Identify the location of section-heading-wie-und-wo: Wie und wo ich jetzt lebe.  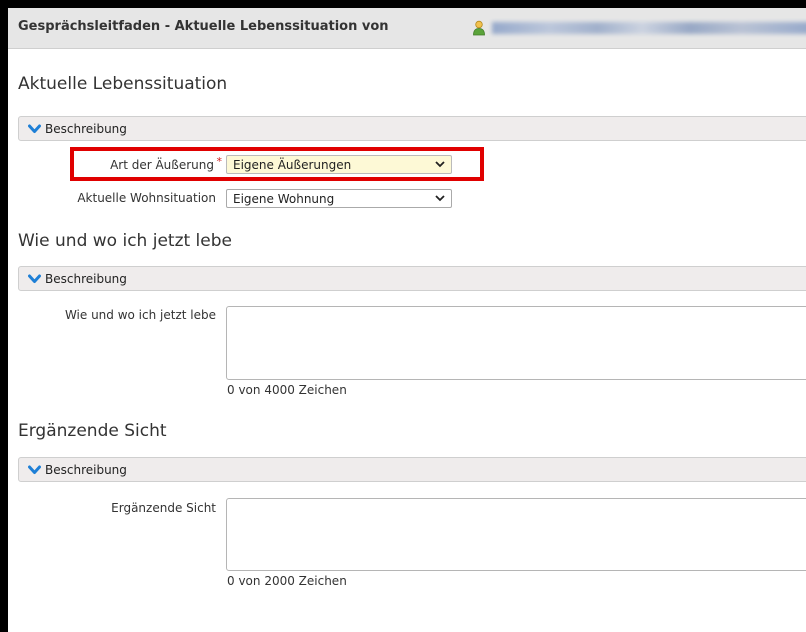
(125, 241).